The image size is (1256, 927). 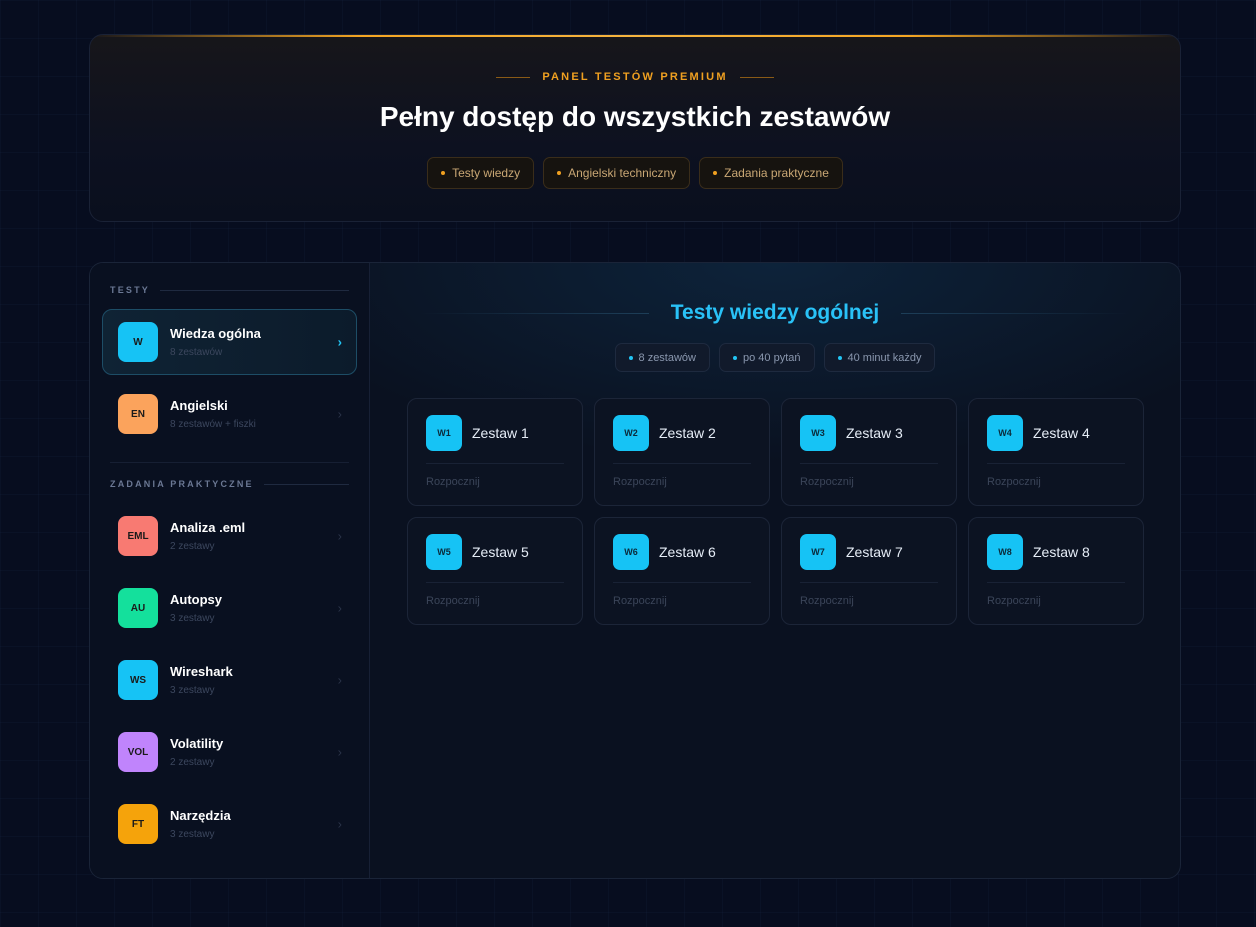 What do you see at coordinates (138, 342) in the screenshot?
I see `category-badge: W` at bounding box center [138, 342].